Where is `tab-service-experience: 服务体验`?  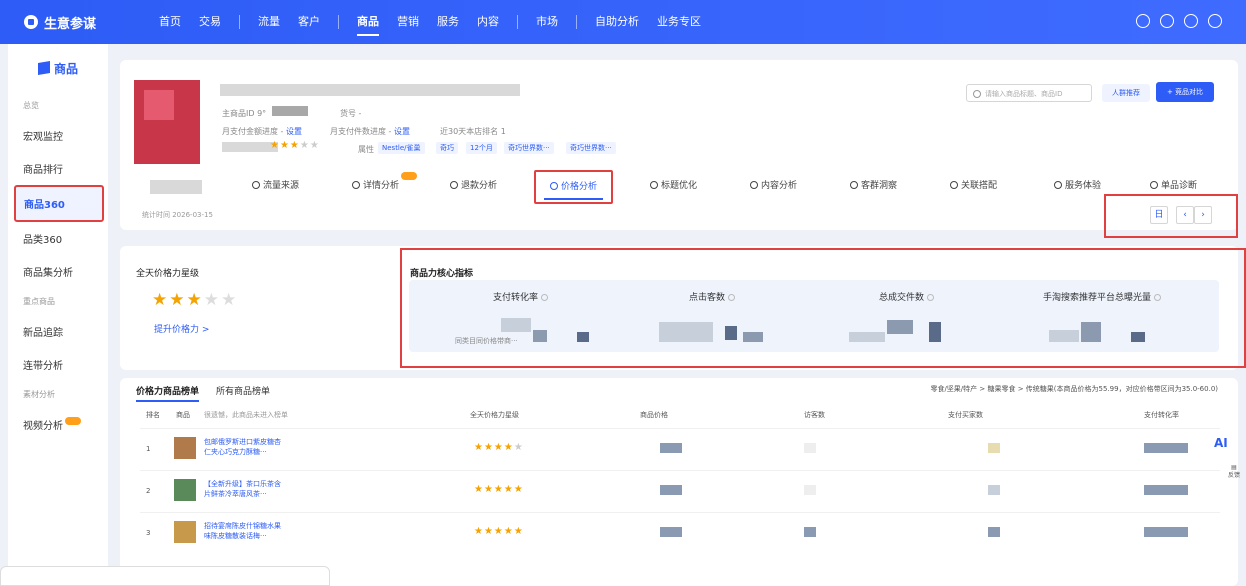 tab-service-experience: 服务体验 is located at coordinates (1077, 187).